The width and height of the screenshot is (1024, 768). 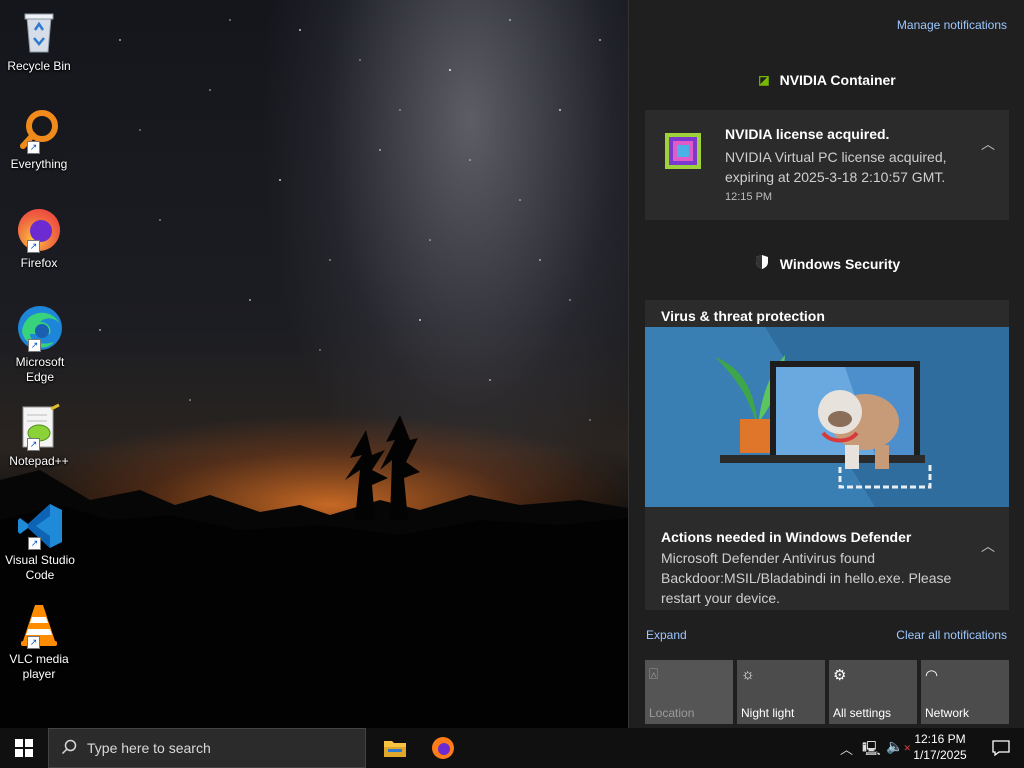 What do you see at coordinates (837, 80) in the screenshot?
I see `group-title: NVIDIA Container` at bounding box center [837, 80].